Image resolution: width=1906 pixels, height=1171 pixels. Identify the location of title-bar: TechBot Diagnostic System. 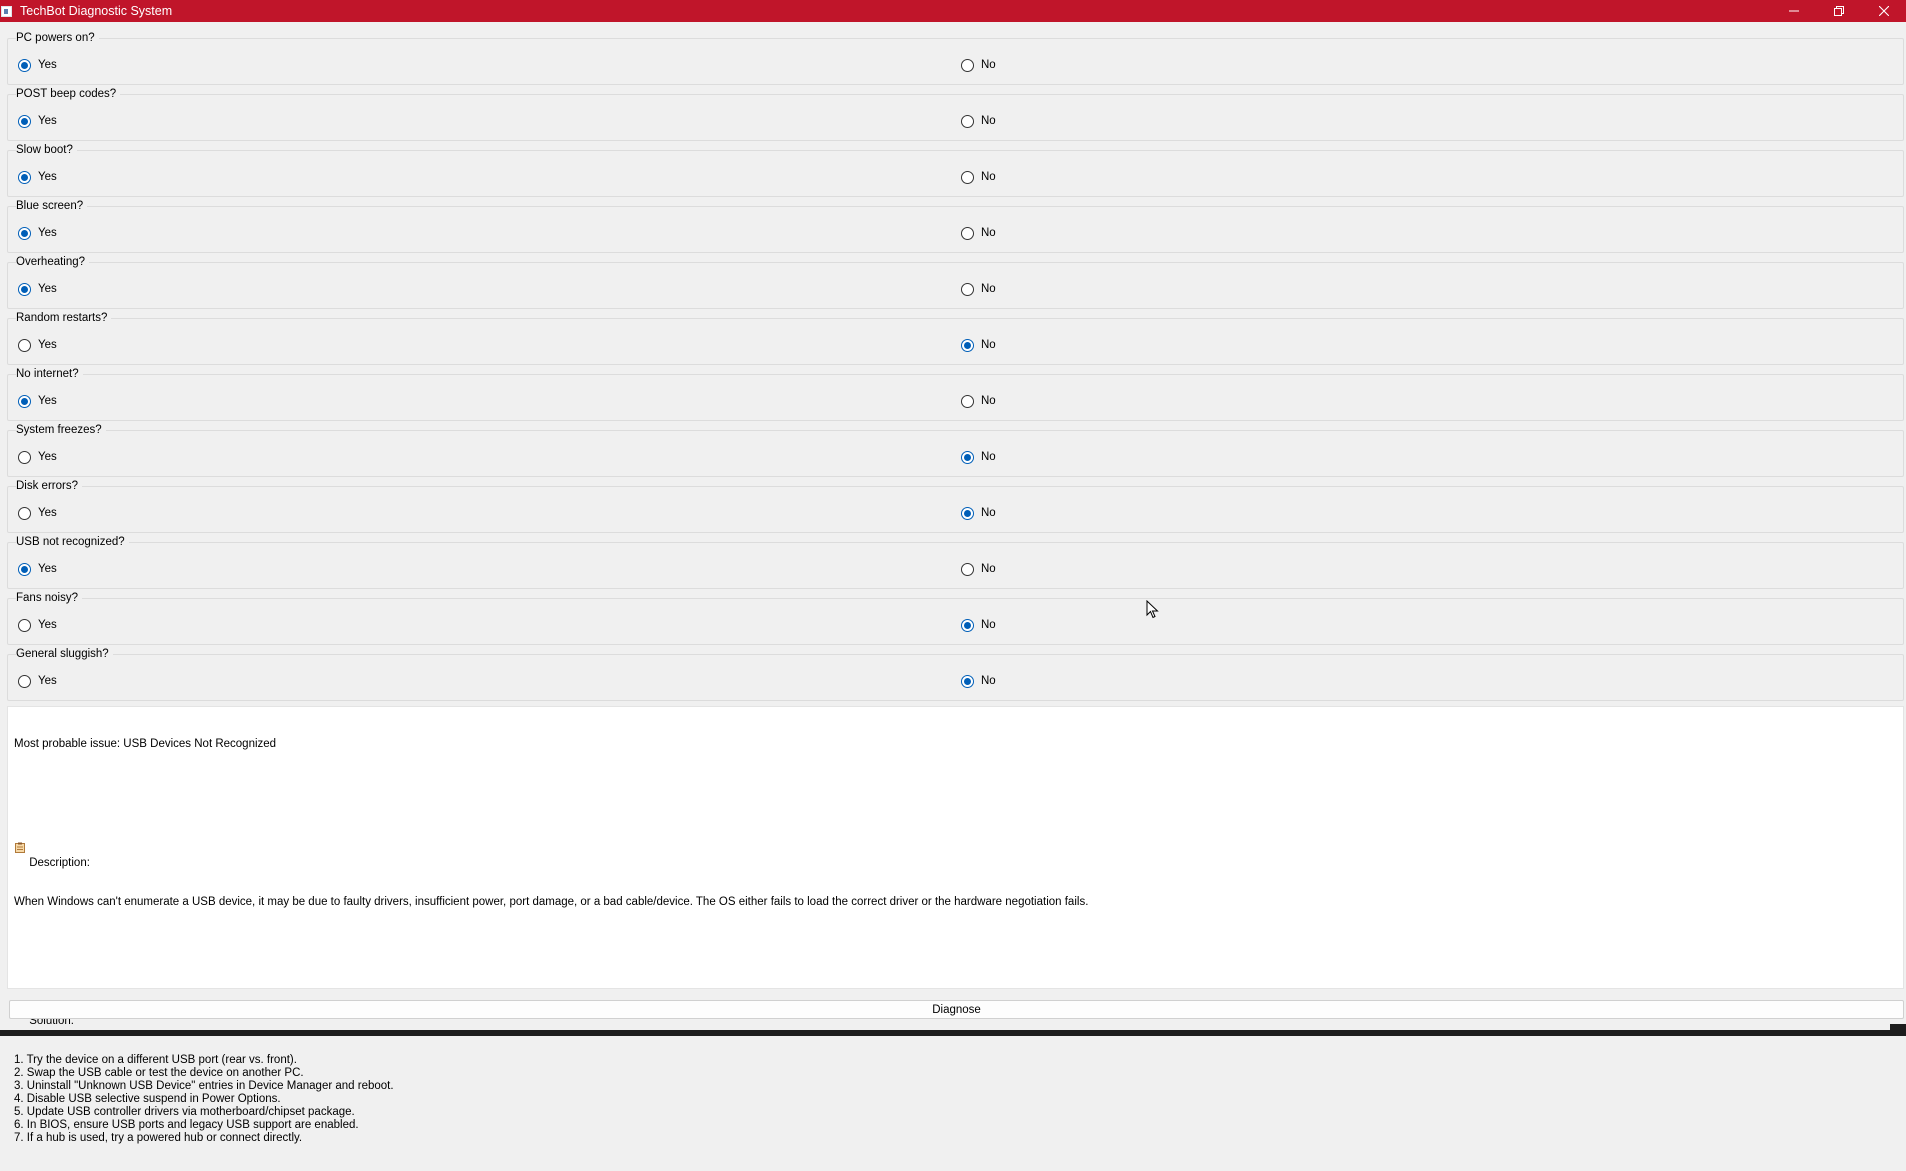
(953, 11).